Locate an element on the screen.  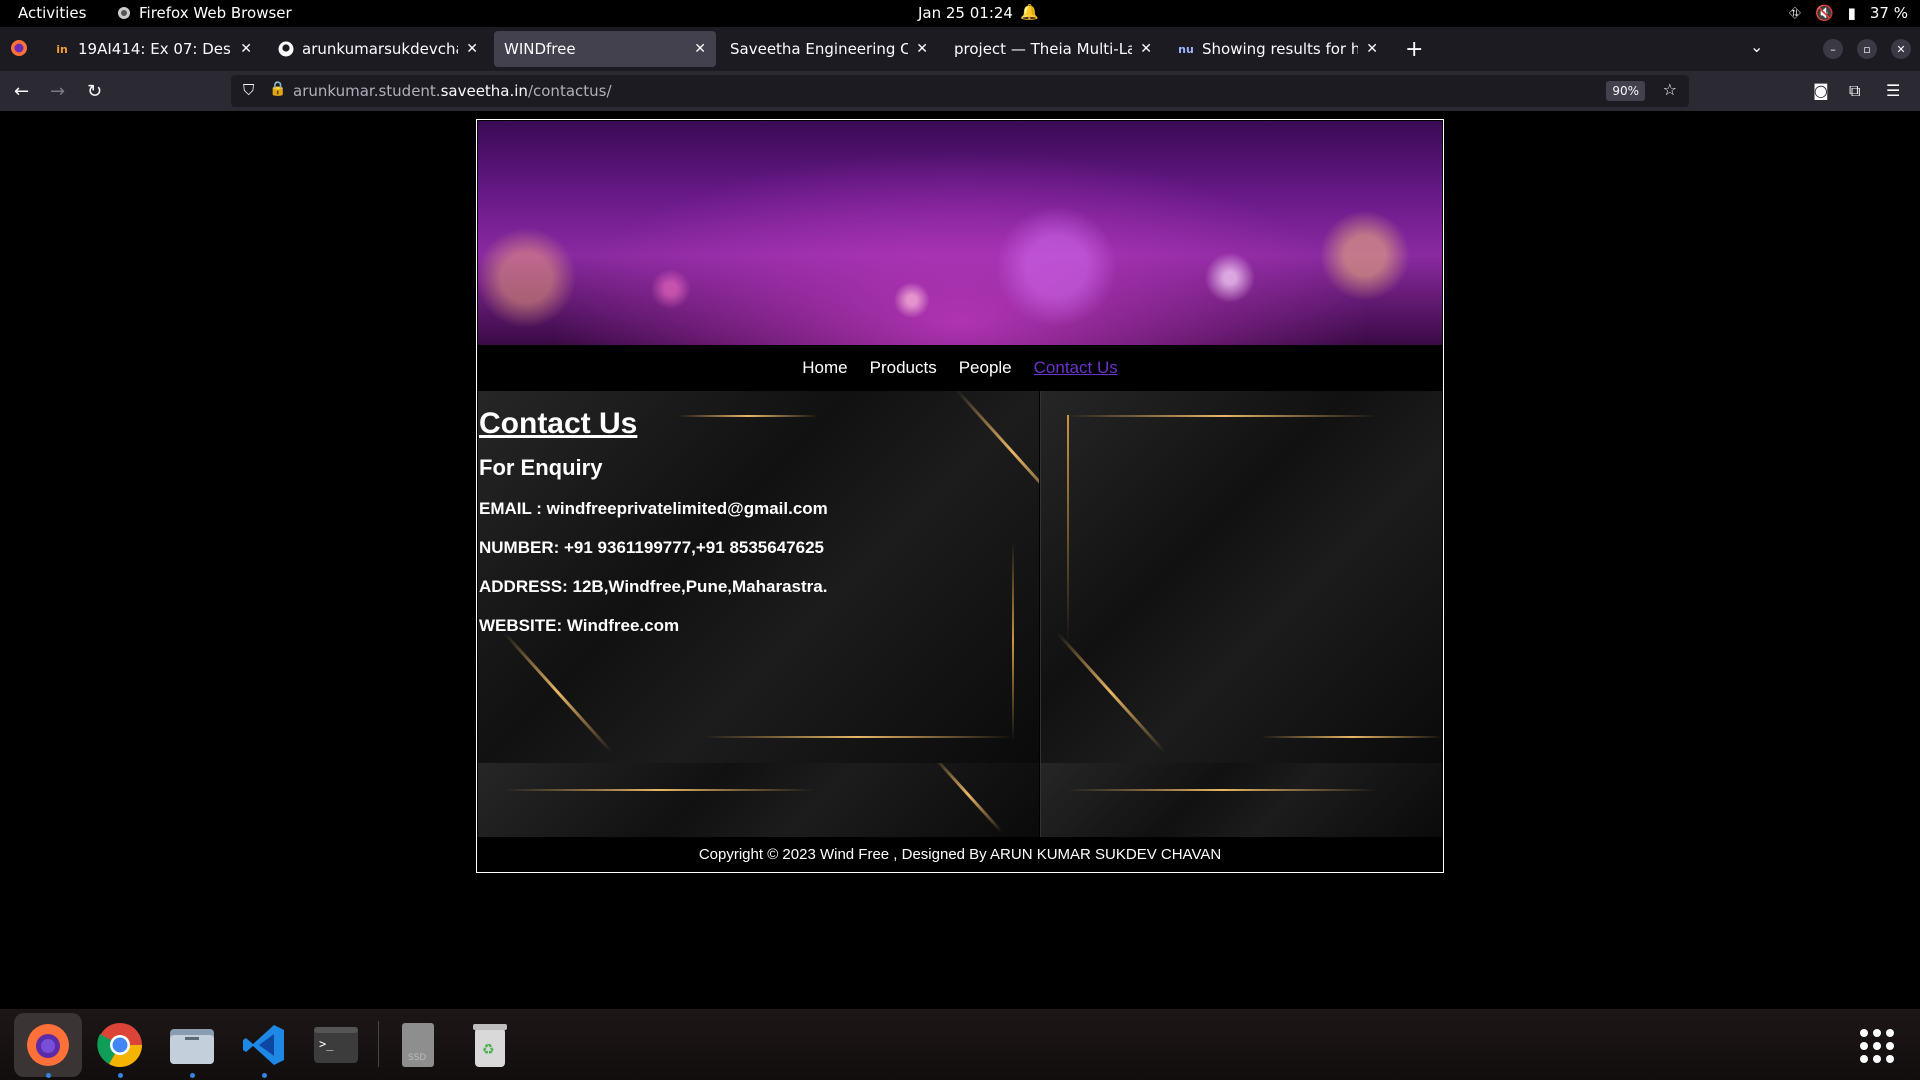
tab-results: nu Showing results for http ✕ is located at coordinates (1278, 49).